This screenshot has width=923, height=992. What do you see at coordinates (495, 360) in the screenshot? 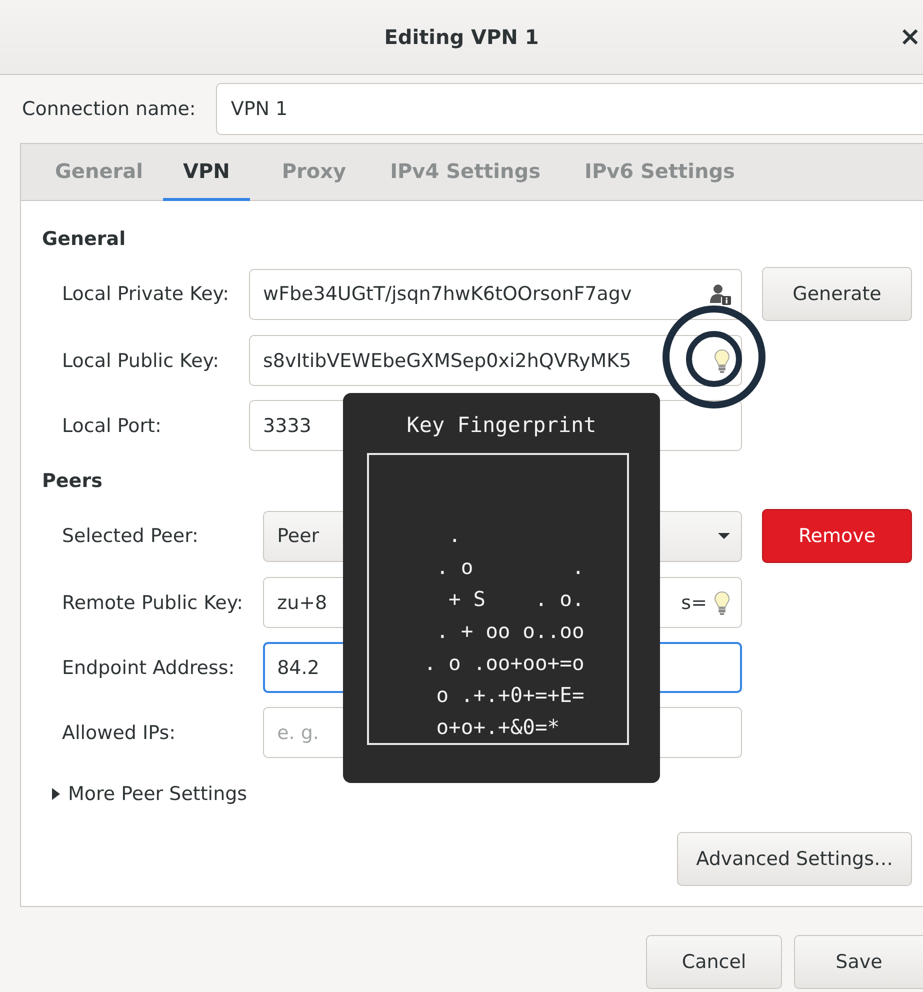
I see `text-field: s8vItibVEWEbeGXMSep0xi2hQVRyMK5` at bounding box center [495, 360].